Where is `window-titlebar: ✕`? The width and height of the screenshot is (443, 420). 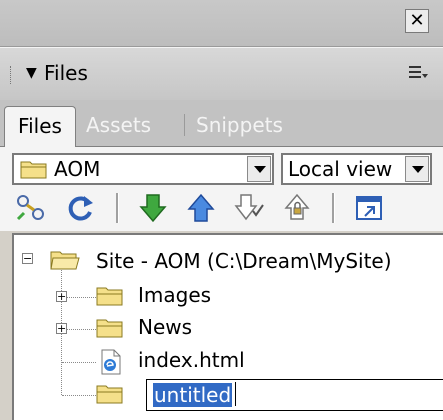 window-titlebar: ✕ is located at coordinates (221, 23).